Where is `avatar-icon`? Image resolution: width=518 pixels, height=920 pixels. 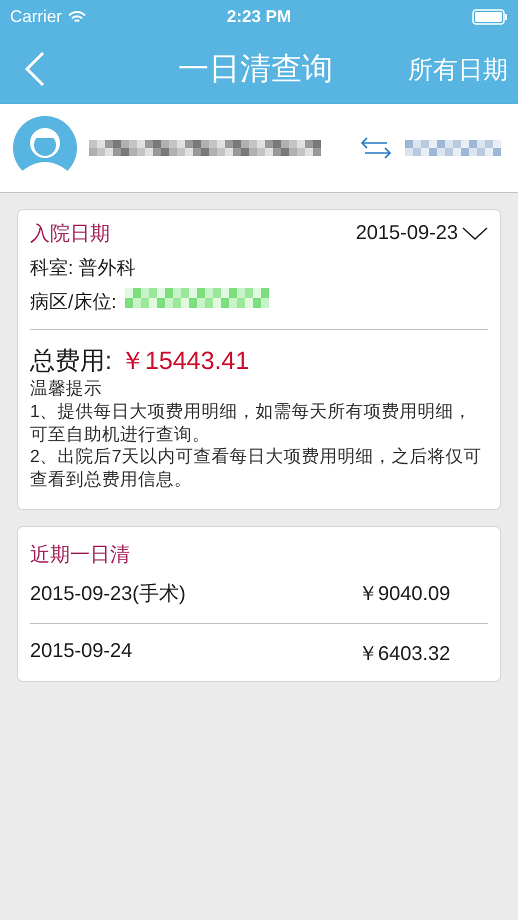 avatar-icon is located at coordinates (45, 148).